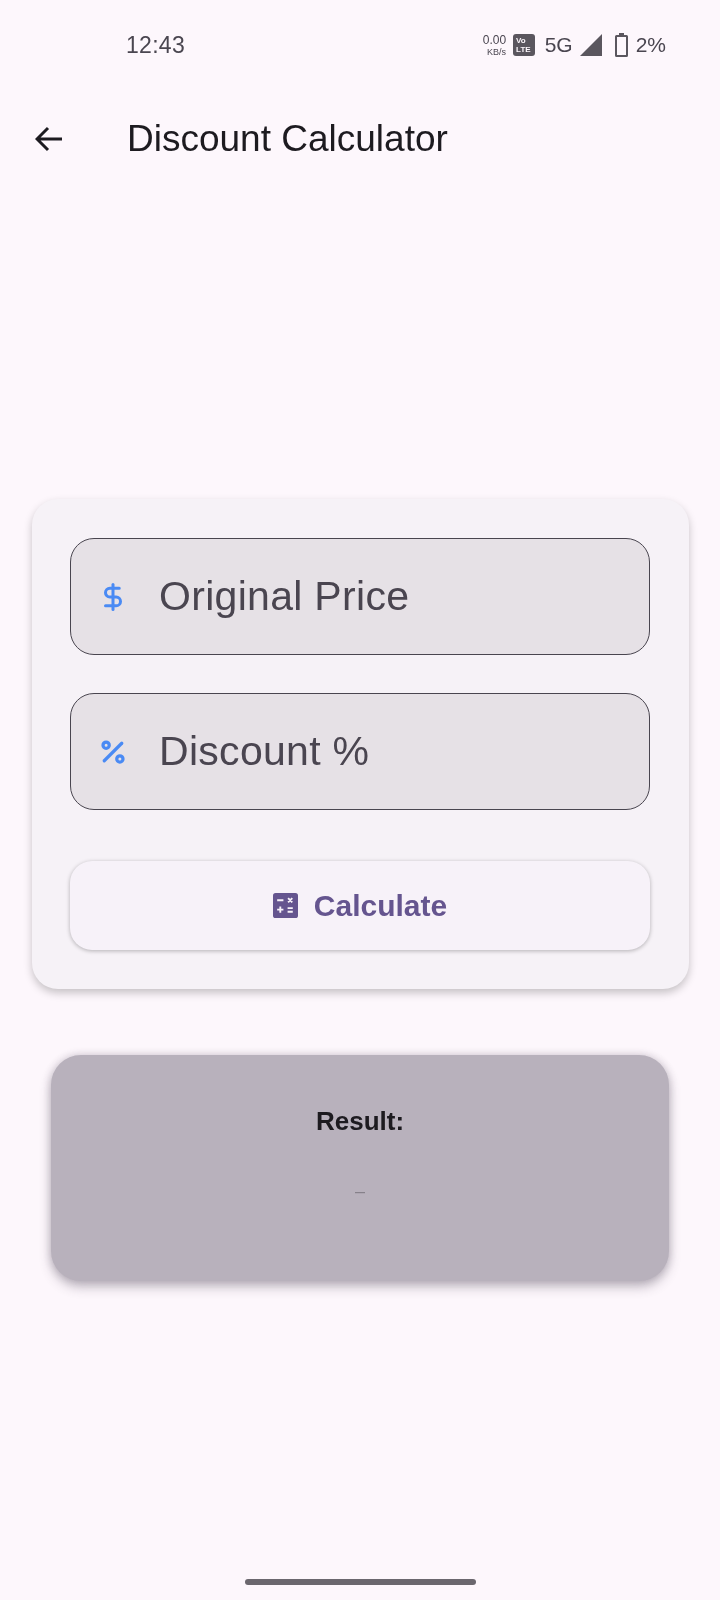  I want to click on battery-percent: 2%, so click(650, 45).